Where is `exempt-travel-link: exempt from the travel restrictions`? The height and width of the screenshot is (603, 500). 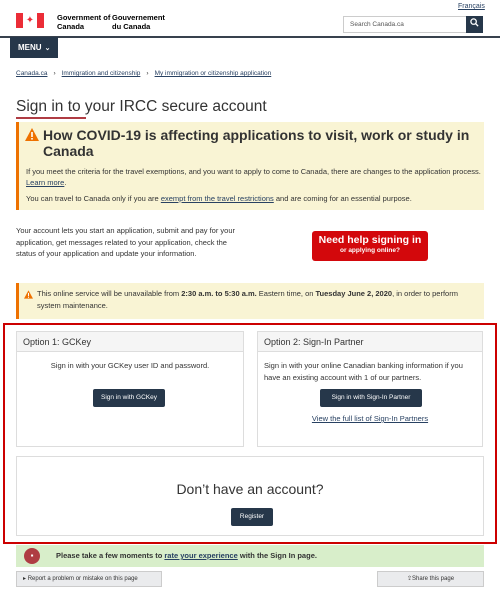 exempt-travel-link: exempt from the travel restrictions is located at coordinates (217, 198).